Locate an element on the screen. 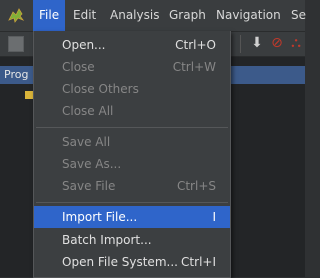  menu-bar: File Edit Analysis Graph Navigation Se is located at coordinates (153, 16).